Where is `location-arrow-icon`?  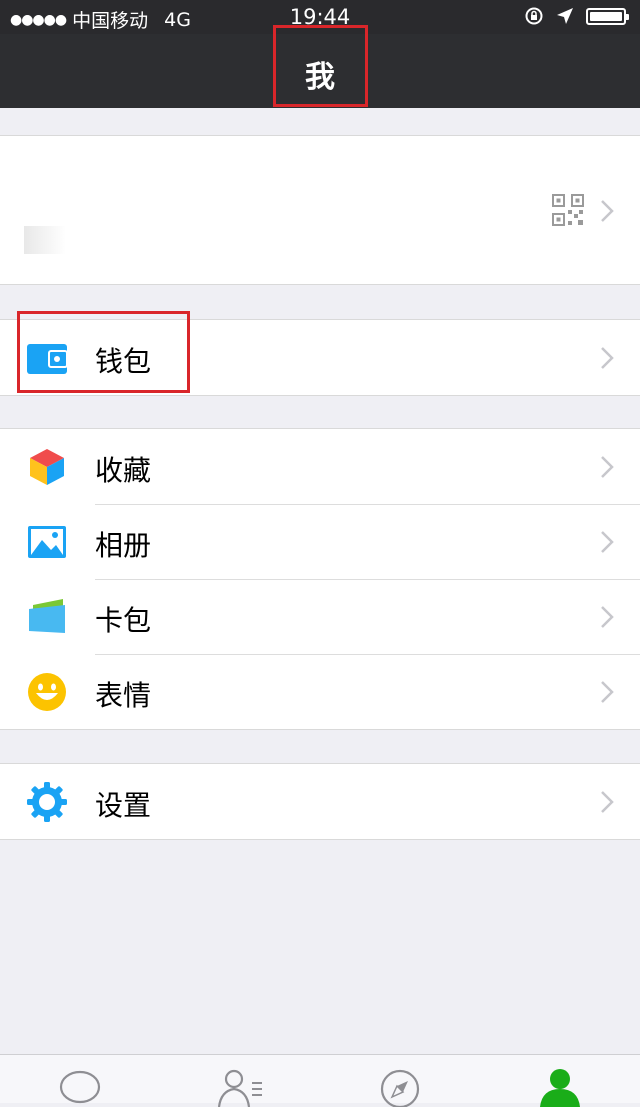 location-arrow-icon is located at coordinates (565, 16).